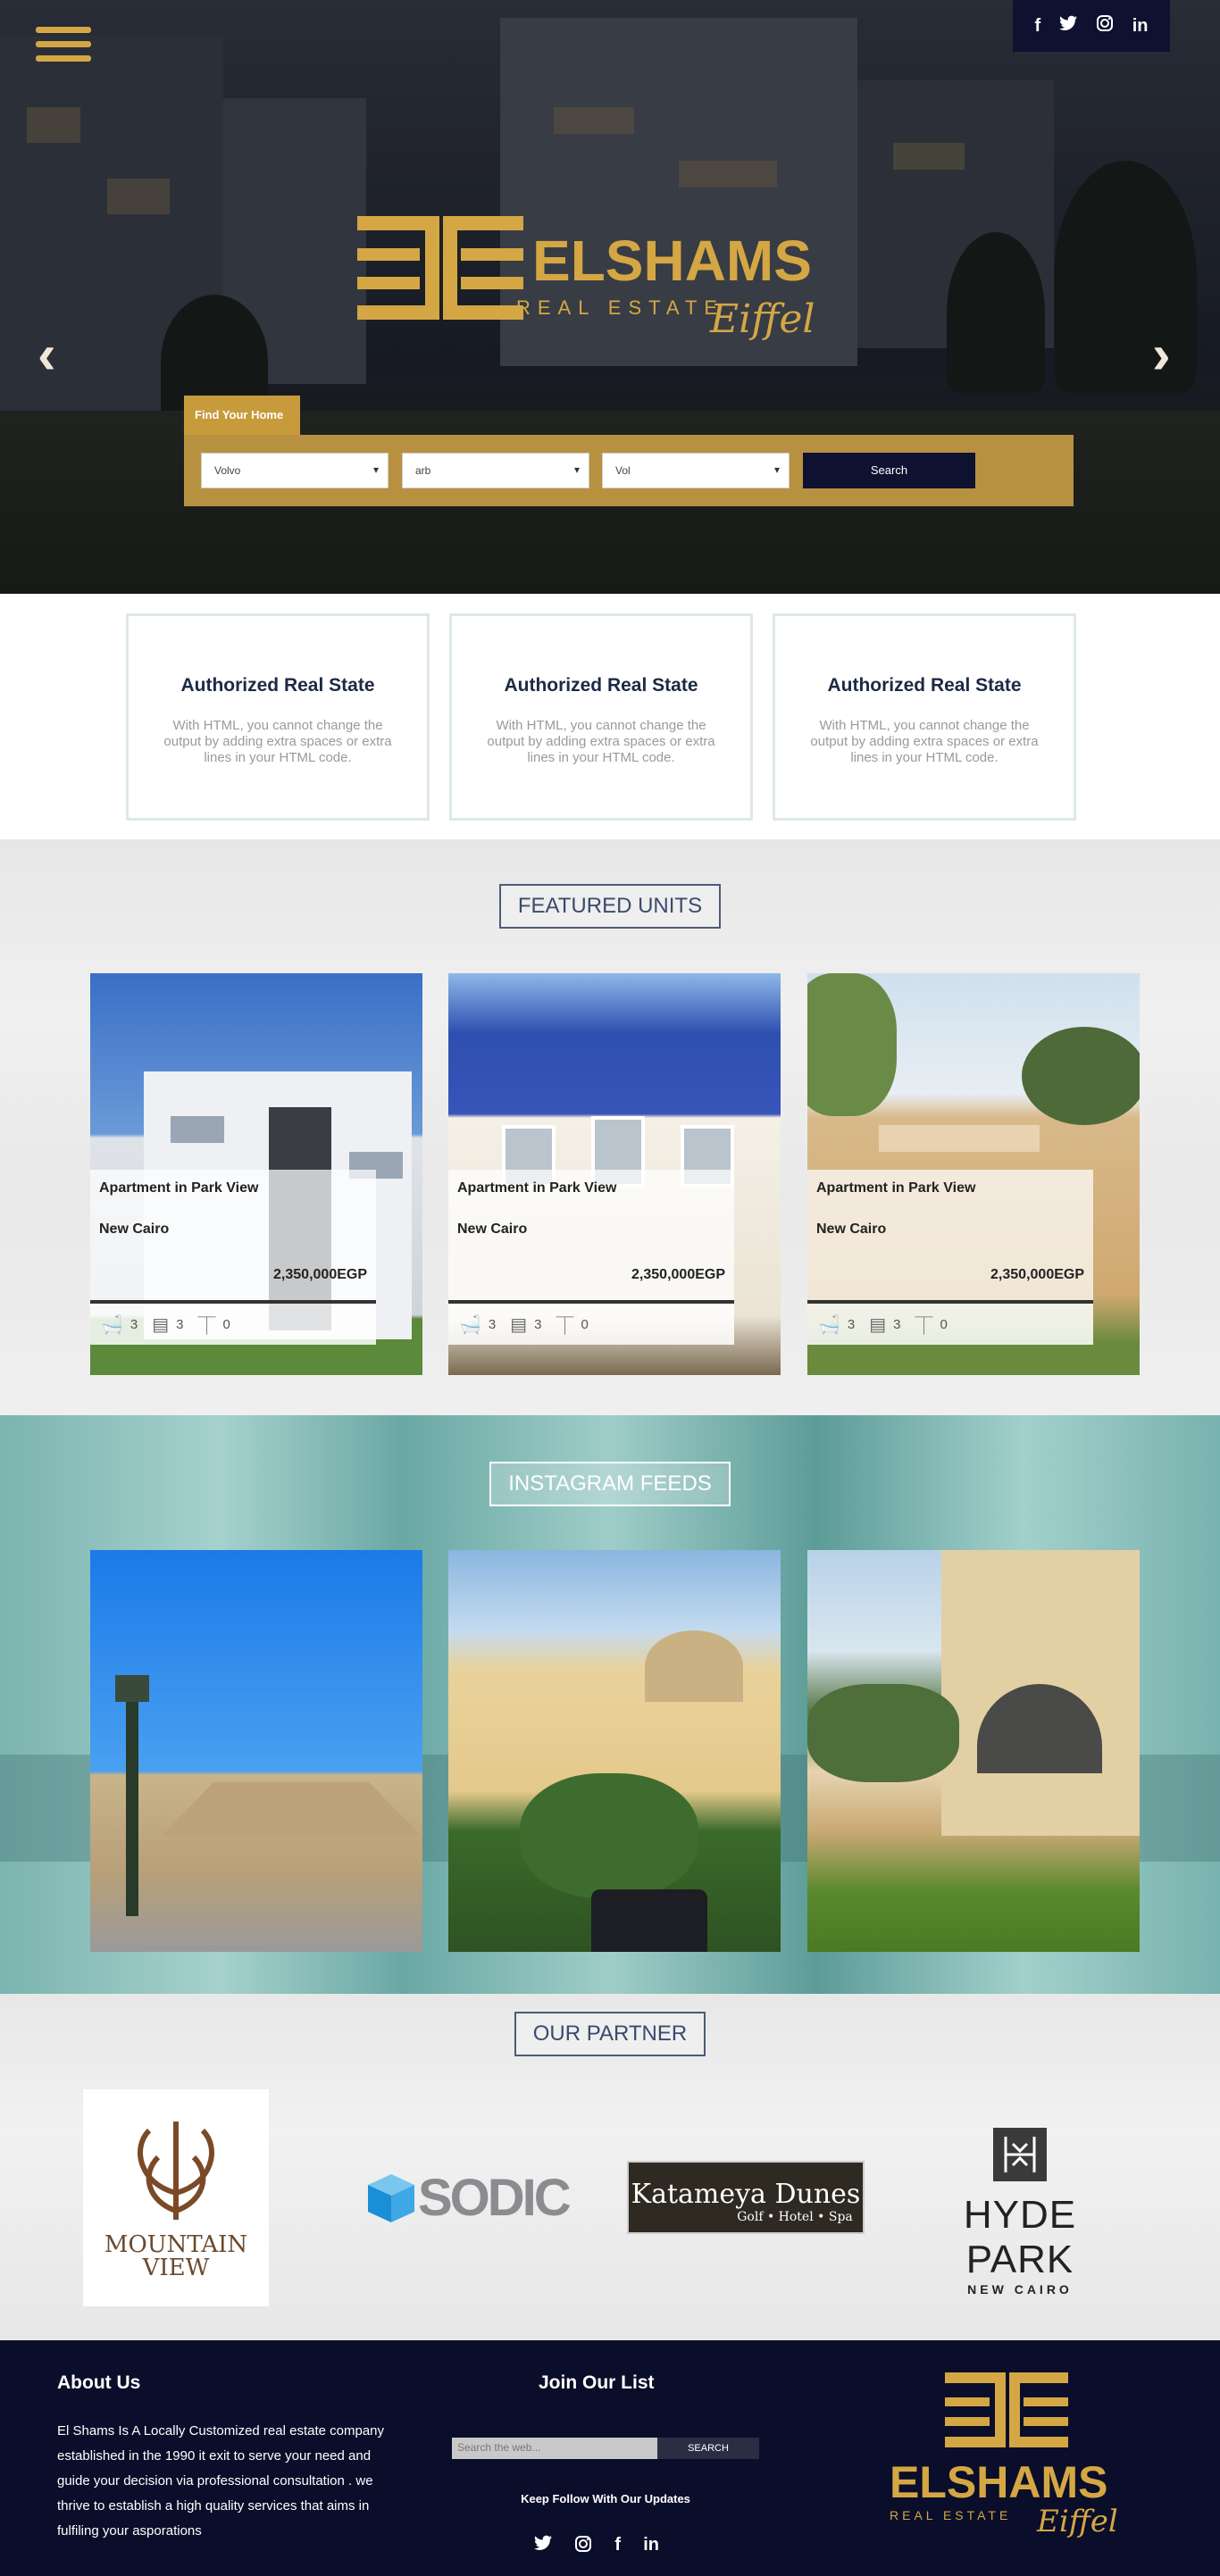 The height and width of the screenshot is (2576, 1220). What do you see at coordinates (1020, 2237) in the screenshot?
I see `hyde-park-text: HYDE PARK` at bounding box center [1020, 2237].